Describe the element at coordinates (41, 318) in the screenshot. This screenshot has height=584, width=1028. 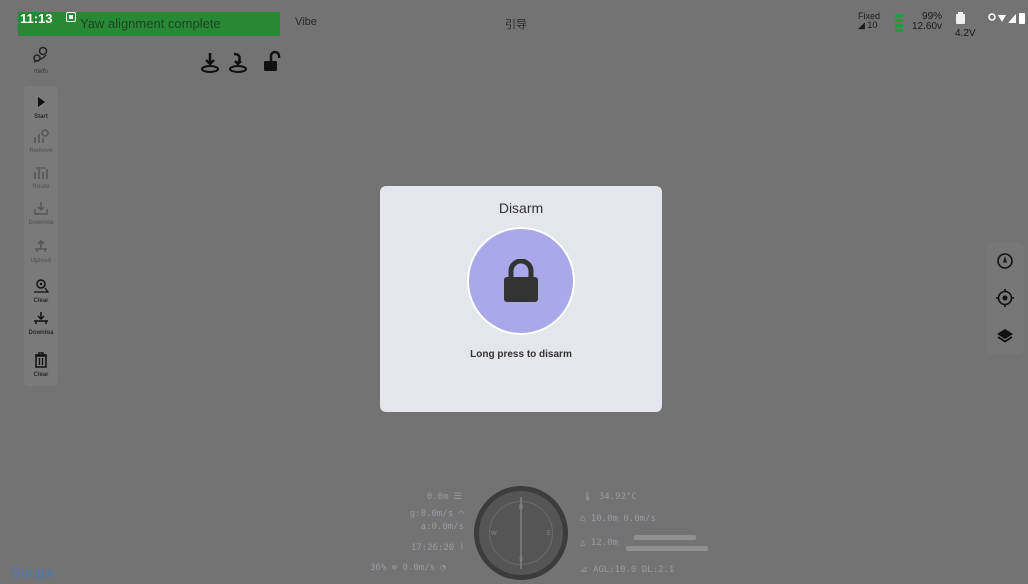
I see `download-map-icon` at that location.